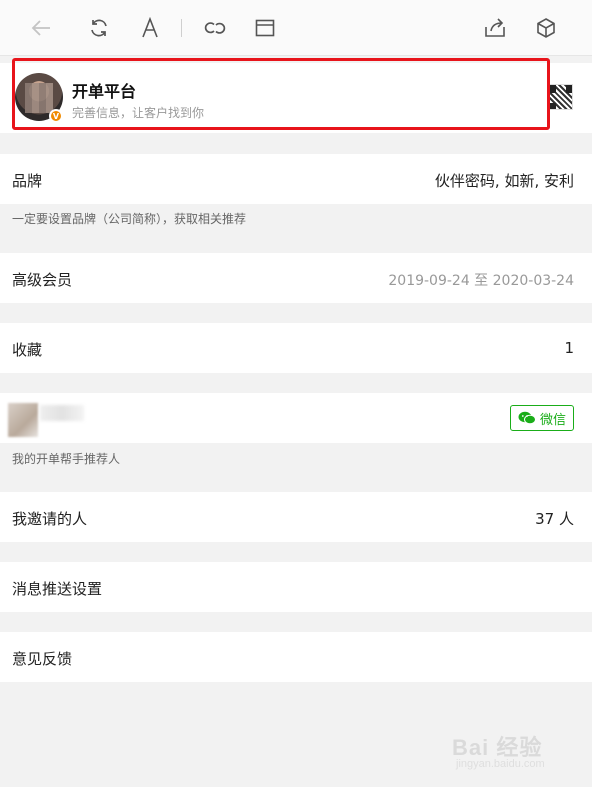 This screenshot has height=787, width=592. I want to click on feedback-label: 意见反馈, so click(42, 659).